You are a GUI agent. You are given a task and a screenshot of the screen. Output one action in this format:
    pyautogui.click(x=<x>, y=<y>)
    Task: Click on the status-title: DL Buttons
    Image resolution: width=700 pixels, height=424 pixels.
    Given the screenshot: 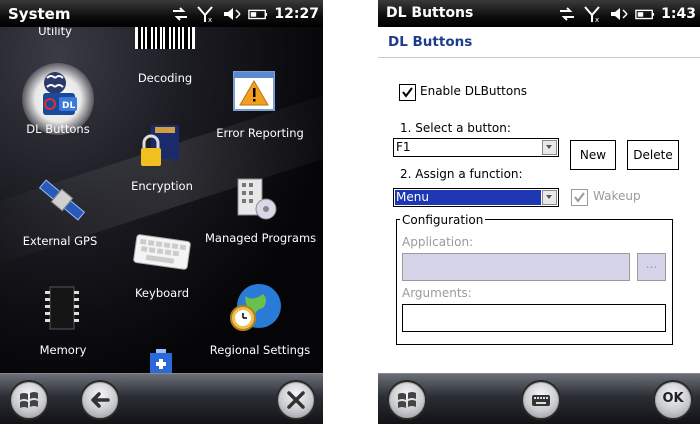 What is the action you would take?
    pyautogui.click(x=430, y=13)
    